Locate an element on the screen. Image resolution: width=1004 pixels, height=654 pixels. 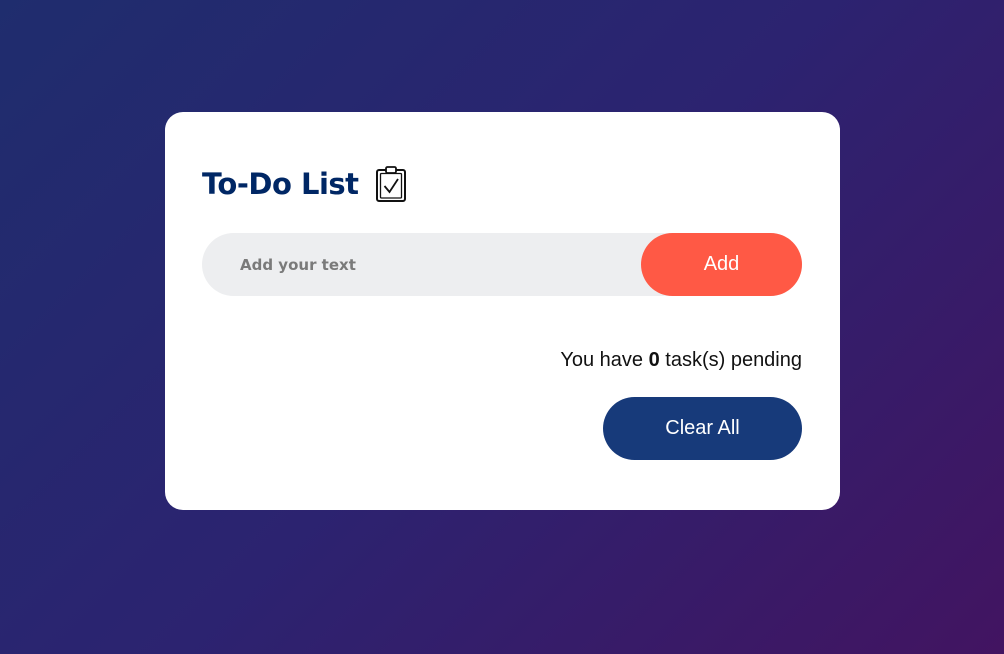
pending-status: You have 0 task(s) pending is located at coordinates (681, 360).